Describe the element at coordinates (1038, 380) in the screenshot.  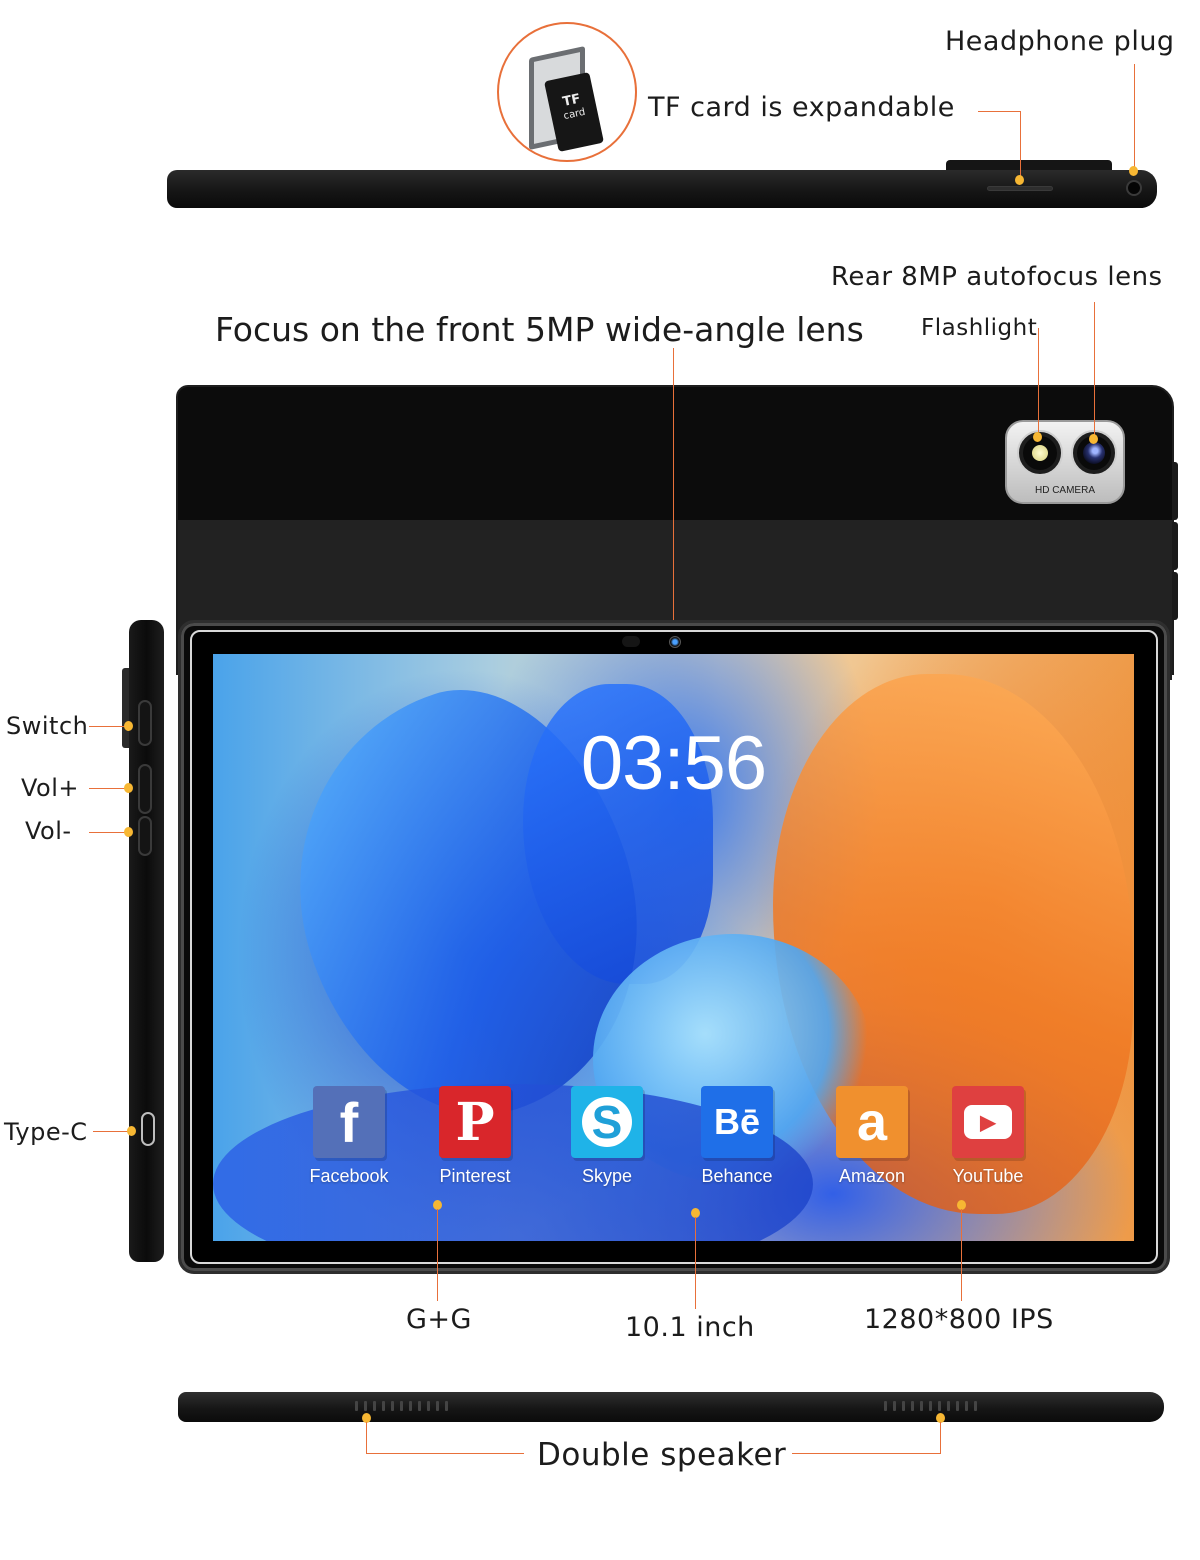
I see `callout-line-flashlight` at that location.